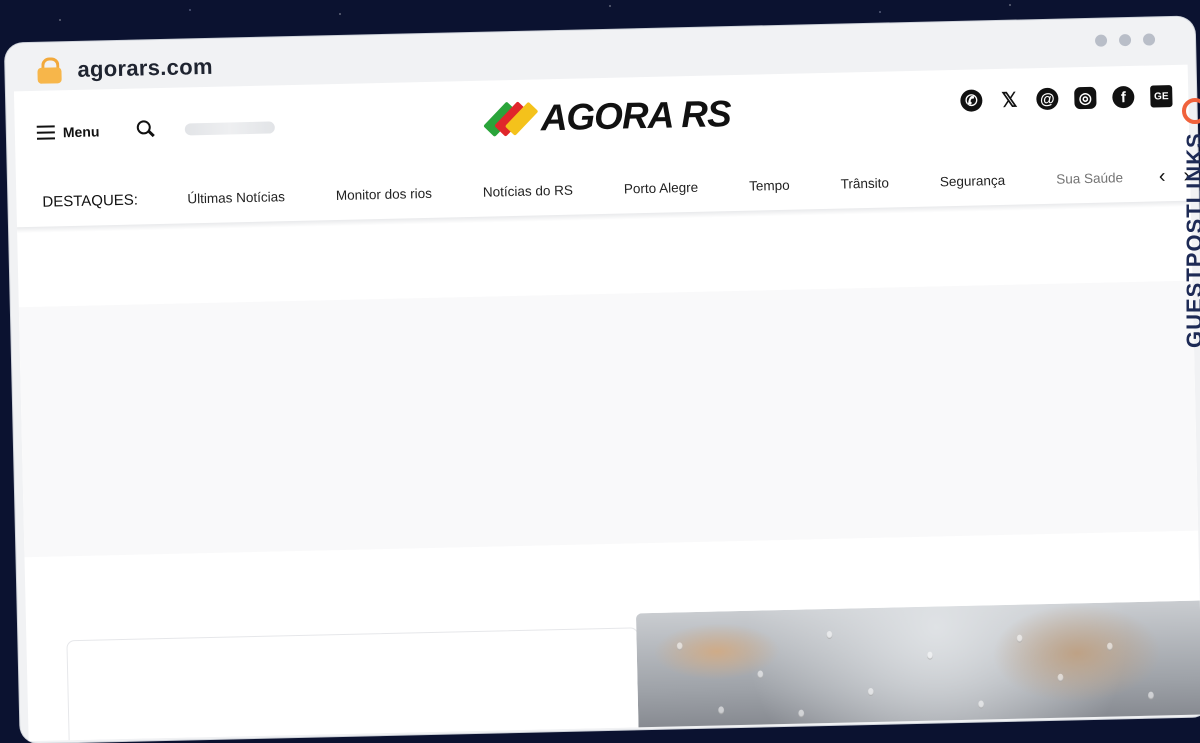 This screenshot has height=743, width=1200. I want to click on window-controls, so click(1125, 40).